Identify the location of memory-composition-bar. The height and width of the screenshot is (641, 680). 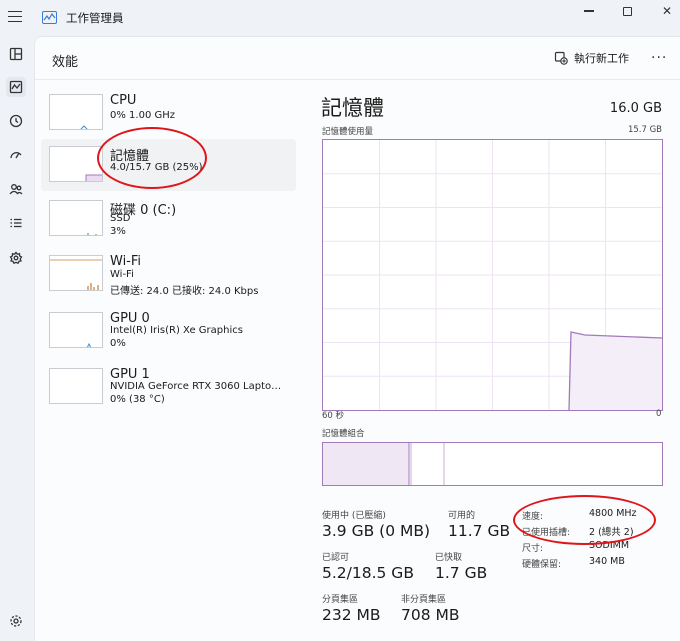
(492, 464).